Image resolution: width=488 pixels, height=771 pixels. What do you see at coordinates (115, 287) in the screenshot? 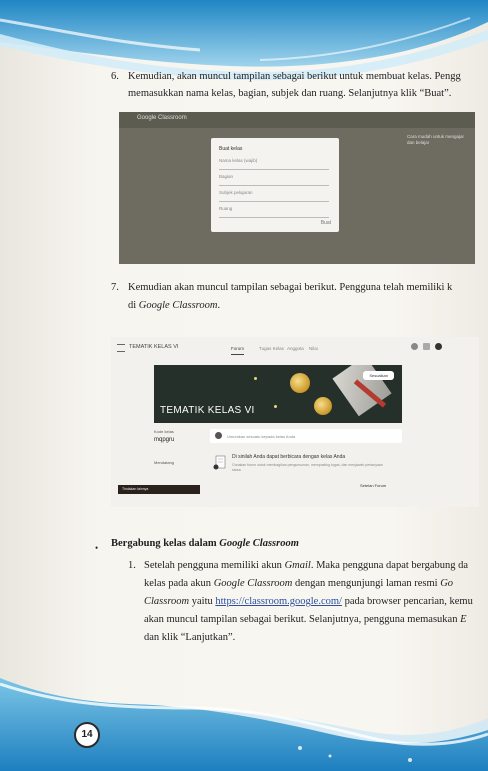
I see `step7-number: 7.` at bounding box center [115, 287].